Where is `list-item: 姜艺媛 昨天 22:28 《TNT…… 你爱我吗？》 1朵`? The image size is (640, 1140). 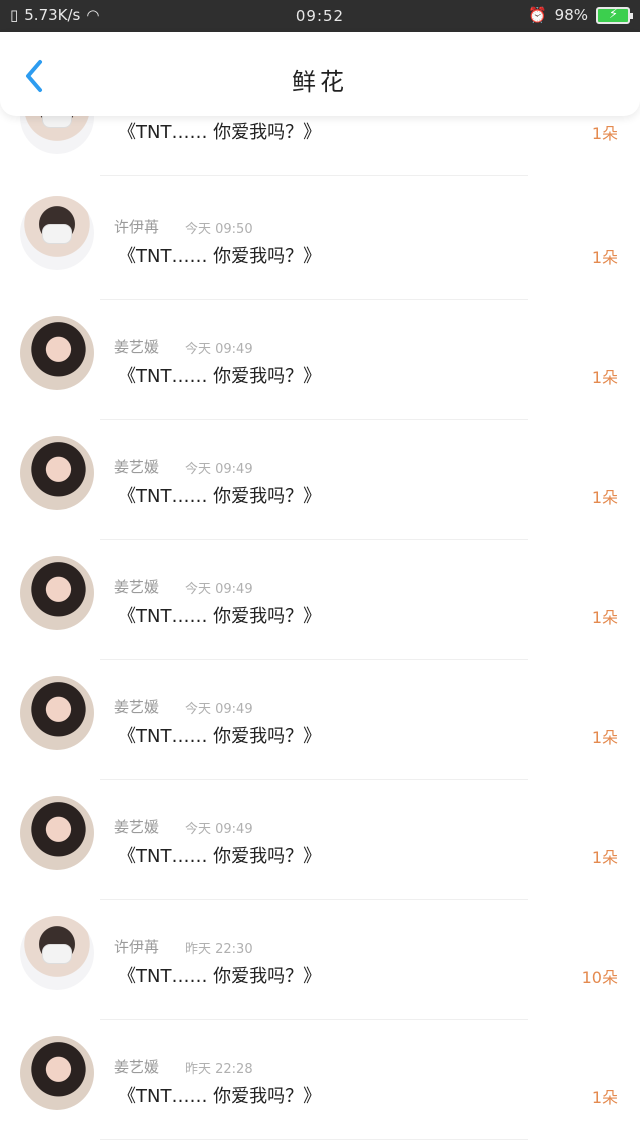
list-item: 姜艺媛 昨天 22:28 《TNT…… 你爱我吗？》 1朵 is located at coordinates (320, 1080).